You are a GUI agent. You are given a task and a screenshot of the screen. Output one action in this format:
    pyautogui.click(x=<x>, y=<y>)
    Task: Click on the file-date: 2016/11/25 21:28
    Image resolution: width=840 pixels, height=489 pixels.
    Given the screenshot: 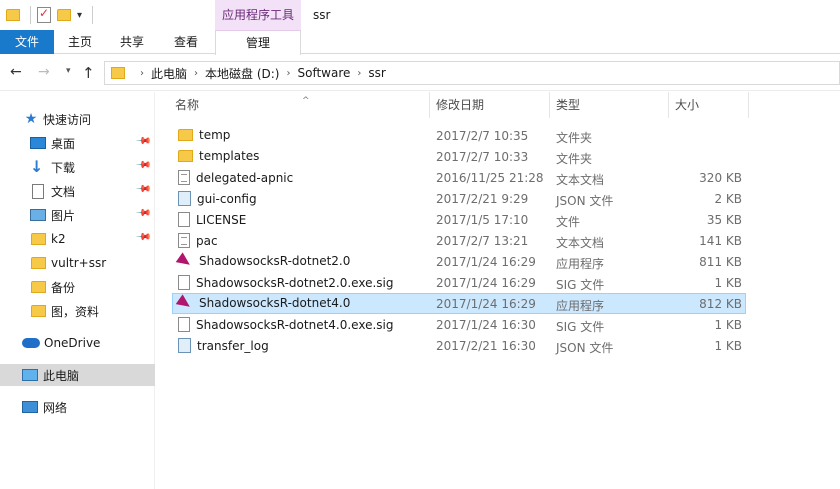 What is the action you would take?
    pyautogui.click(x=490, y=178)
    